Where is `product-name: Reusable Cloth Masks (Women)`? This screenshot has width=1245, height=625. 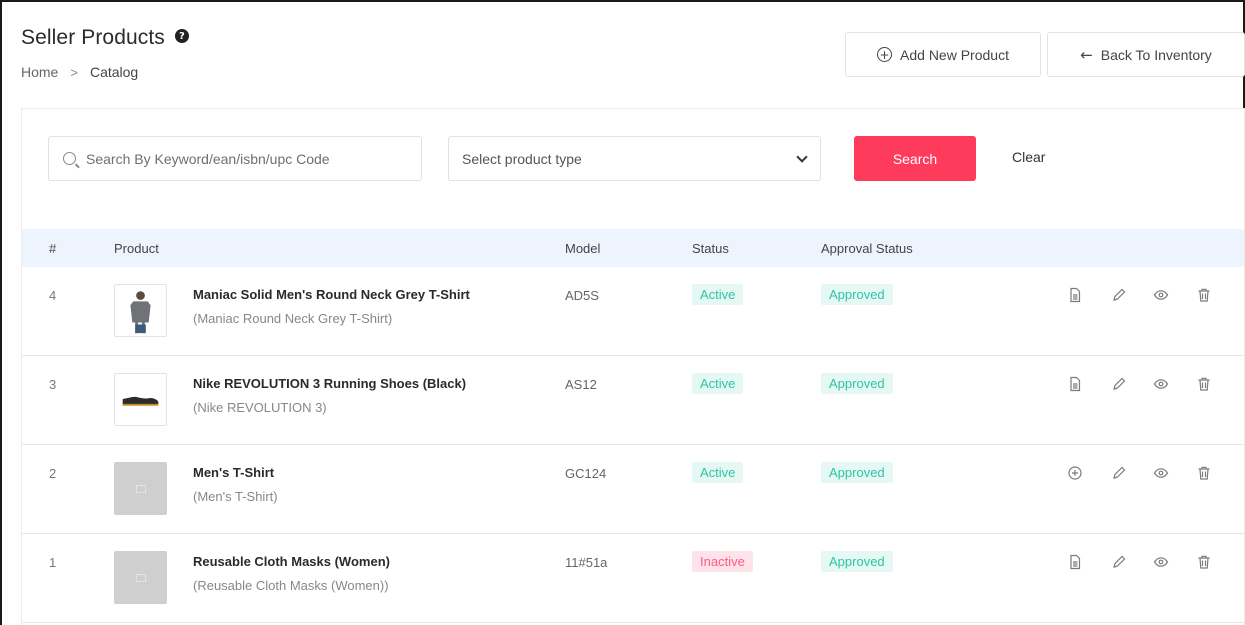 product-name: Reusable Cloth Masks (Women) is located at coordinates (291, 561).